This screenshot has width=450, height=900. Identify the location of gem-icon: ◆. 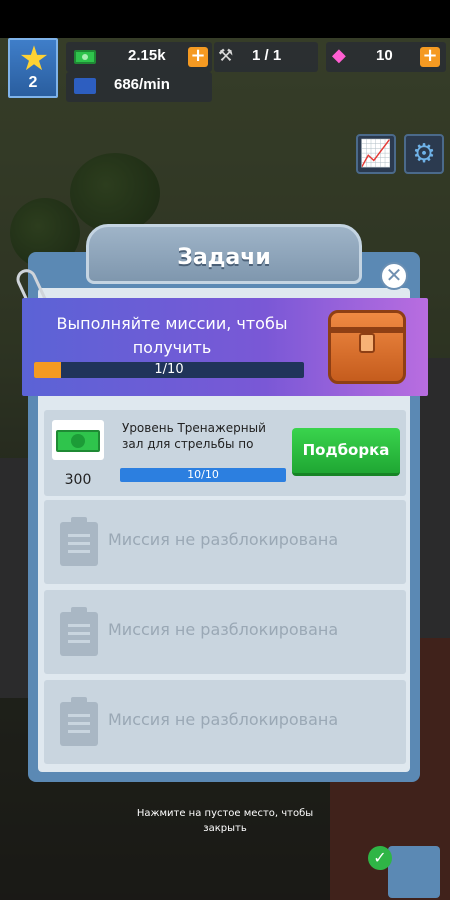
(339, 55).